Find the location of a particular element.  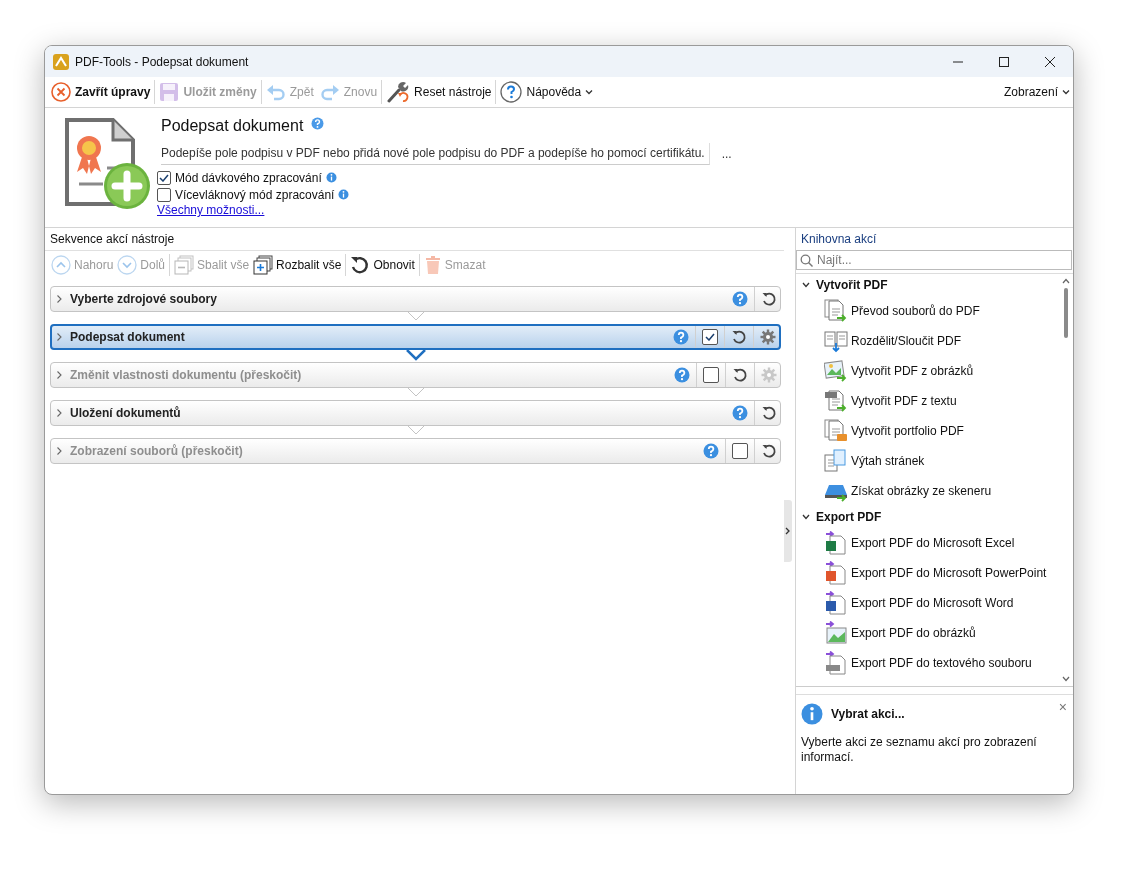

sequence-toolbar-button: Obnovit is located at coordinates (382, 265).